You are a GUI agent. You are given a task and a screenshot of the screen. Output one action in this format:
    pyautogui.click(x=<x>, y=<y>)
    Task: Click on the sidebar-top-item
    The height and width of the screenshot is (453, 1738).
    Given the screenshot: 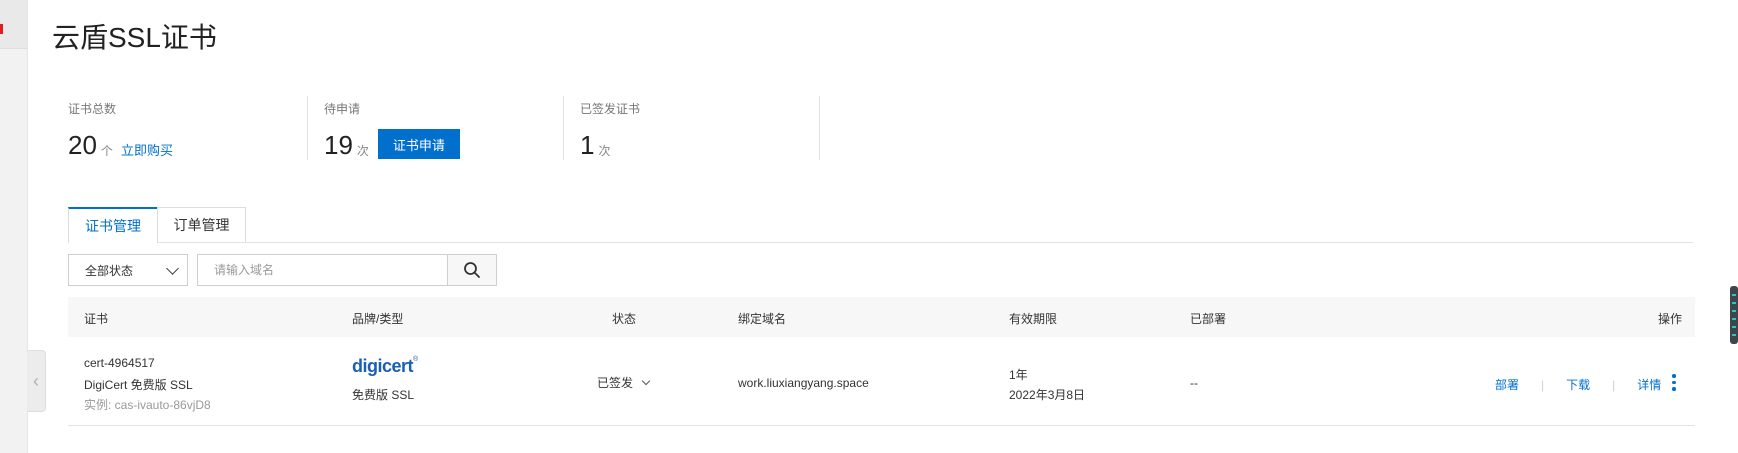 What is the action you would take?
    pyautogui.click(x=13, y=24)
    